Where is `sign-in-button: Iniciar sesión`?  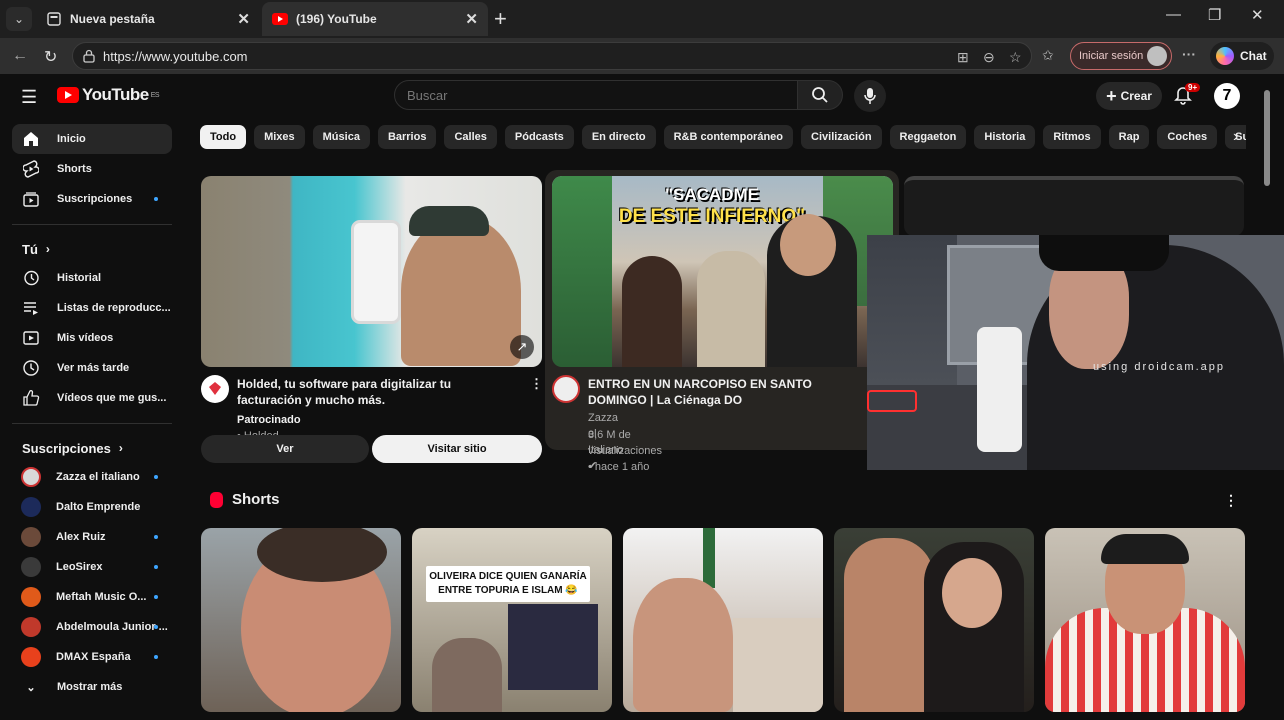 sign-in-button: Iniciar sesión is located at coordinates (1121, 56).